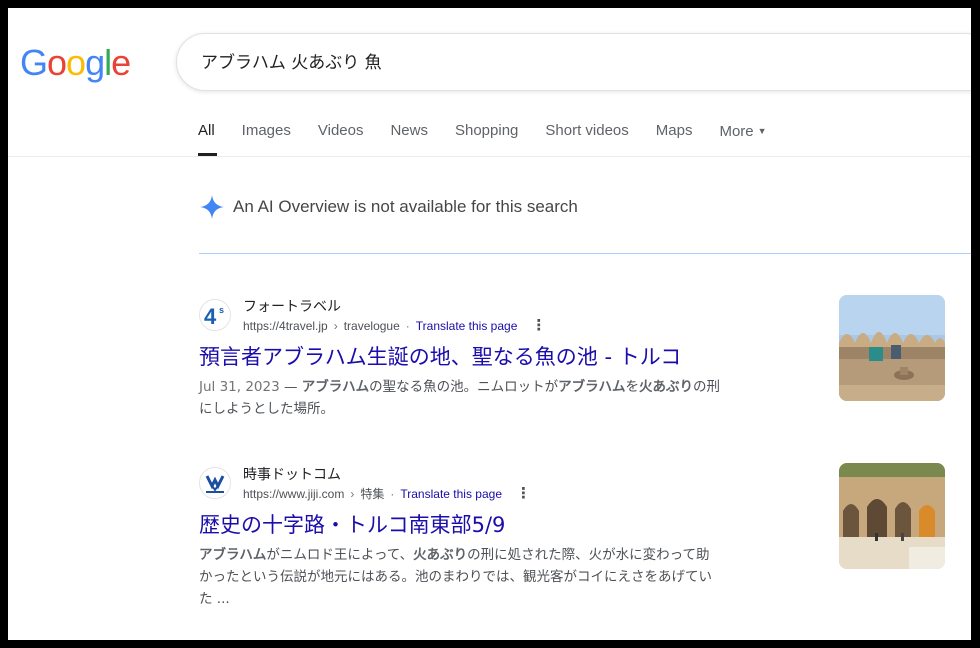 The image size is (980, 648). What do you see at coordinates (371, 326) in the screenshot?
I see `url-path: travelogue` at bounding box center [371, 326].